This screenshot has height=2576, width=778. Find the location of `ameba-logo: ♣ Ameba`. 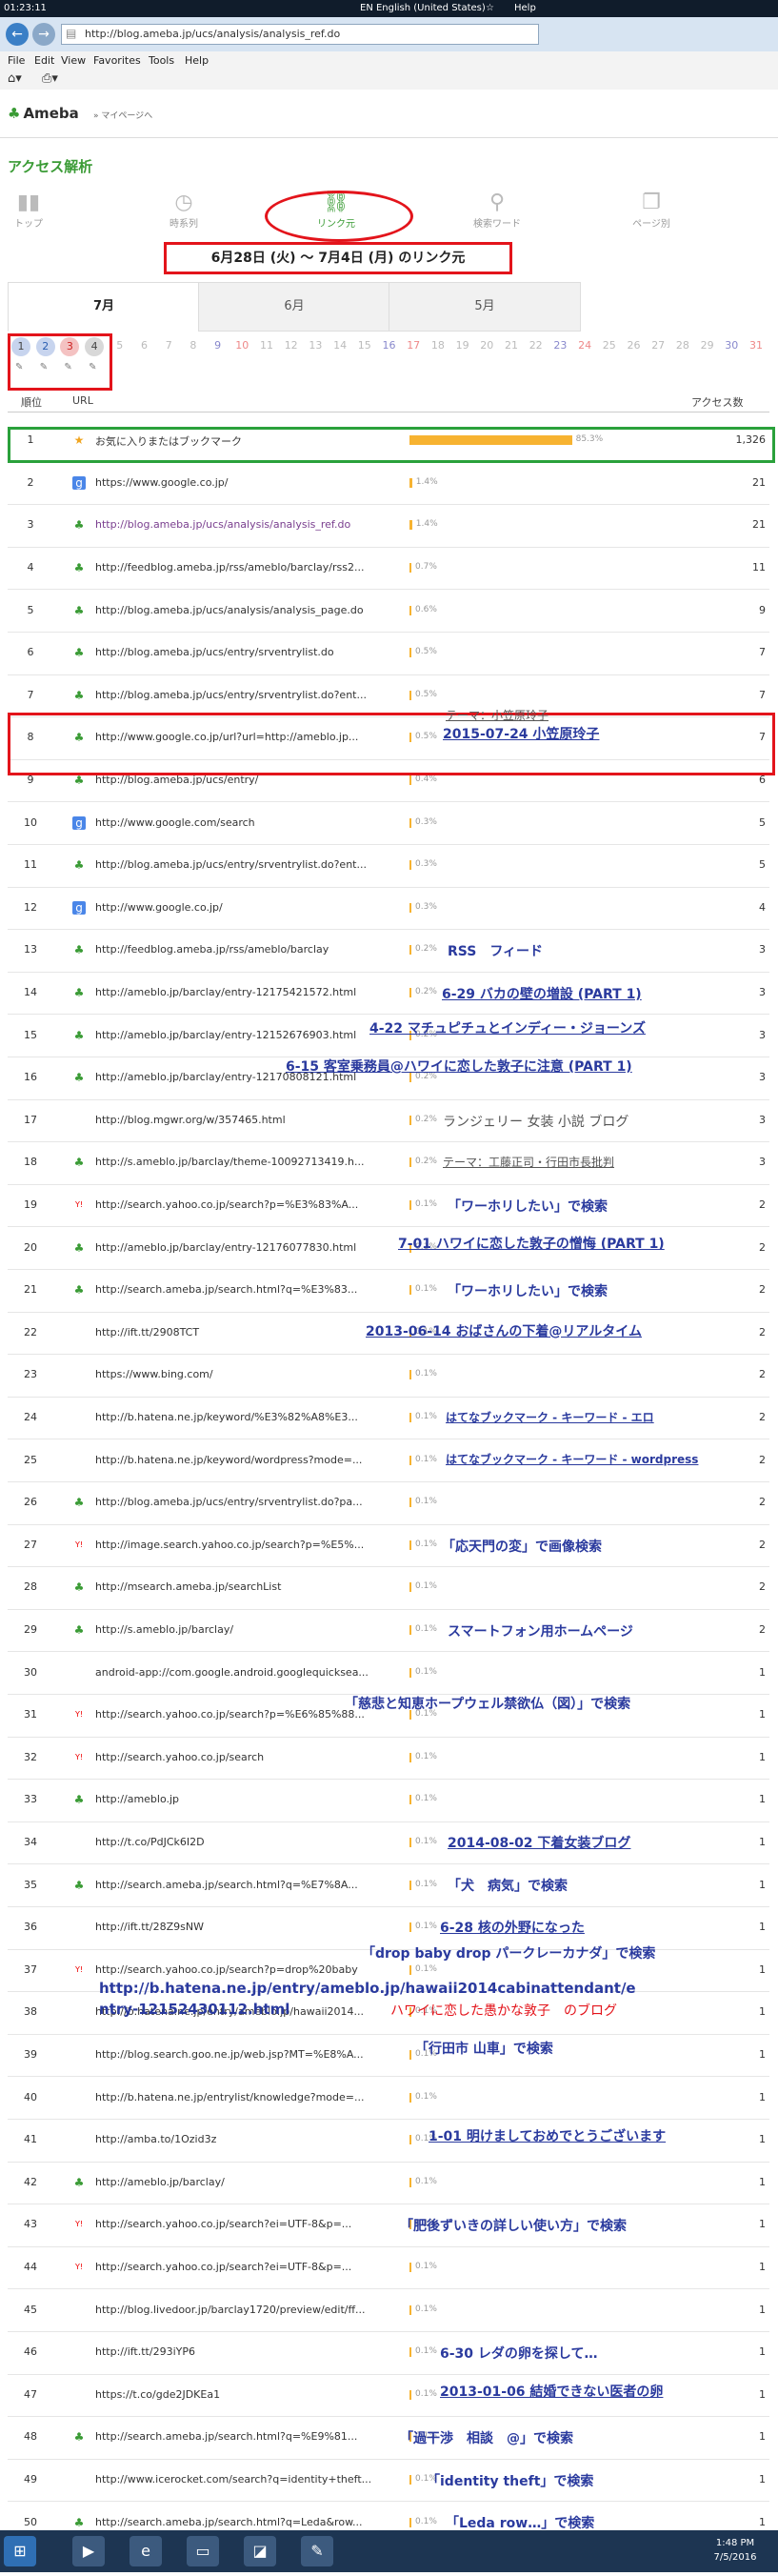

ameba-logo: ♣ Ameba is located at coordinates (44, 114).